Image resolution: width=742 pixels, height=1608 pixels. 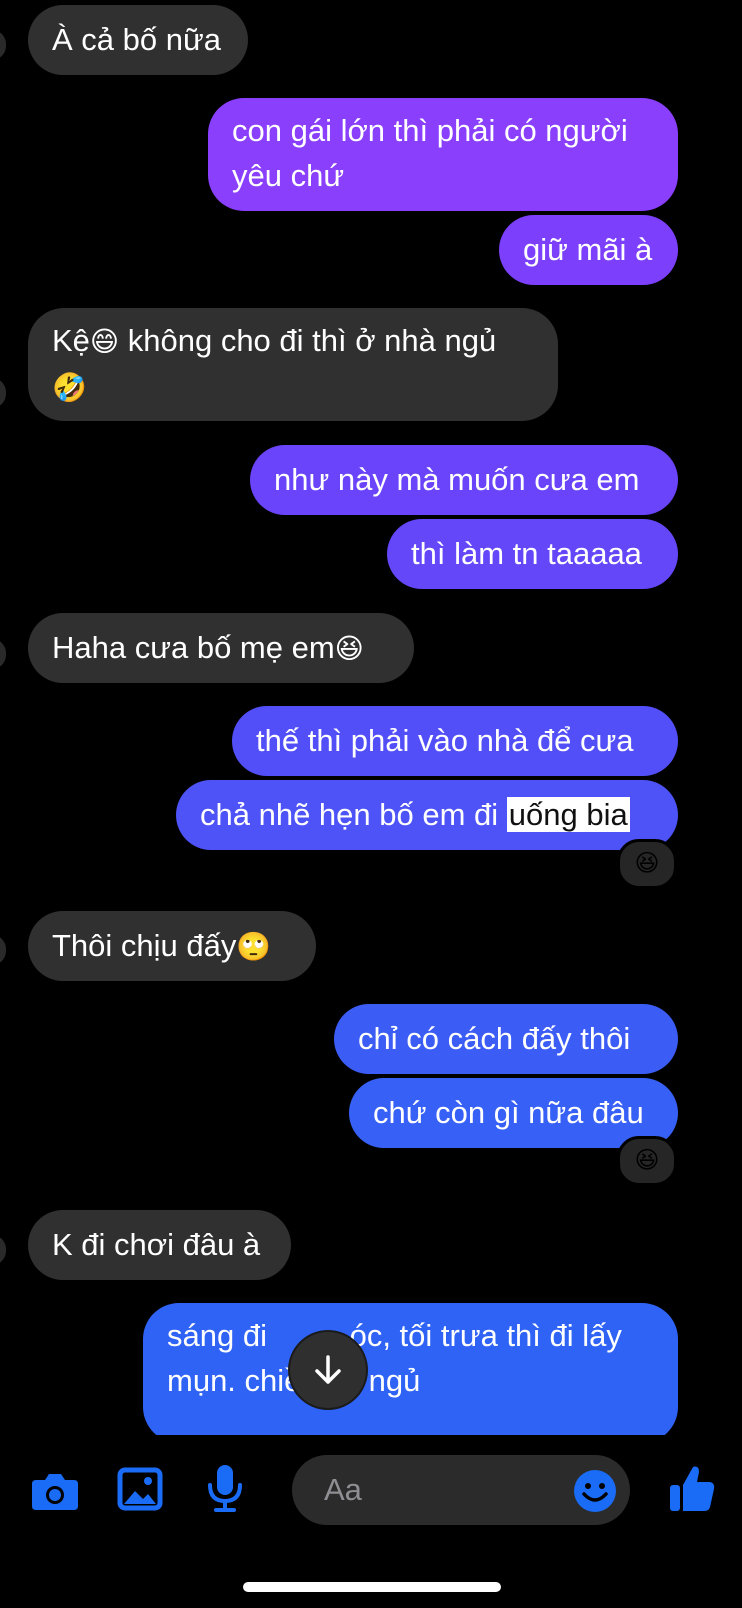 What do you see at coordinates (508, 1112) in the screenshot?
I see `message-text: chứ còn gì nữa đâu` at bounding box center [508, 1112].